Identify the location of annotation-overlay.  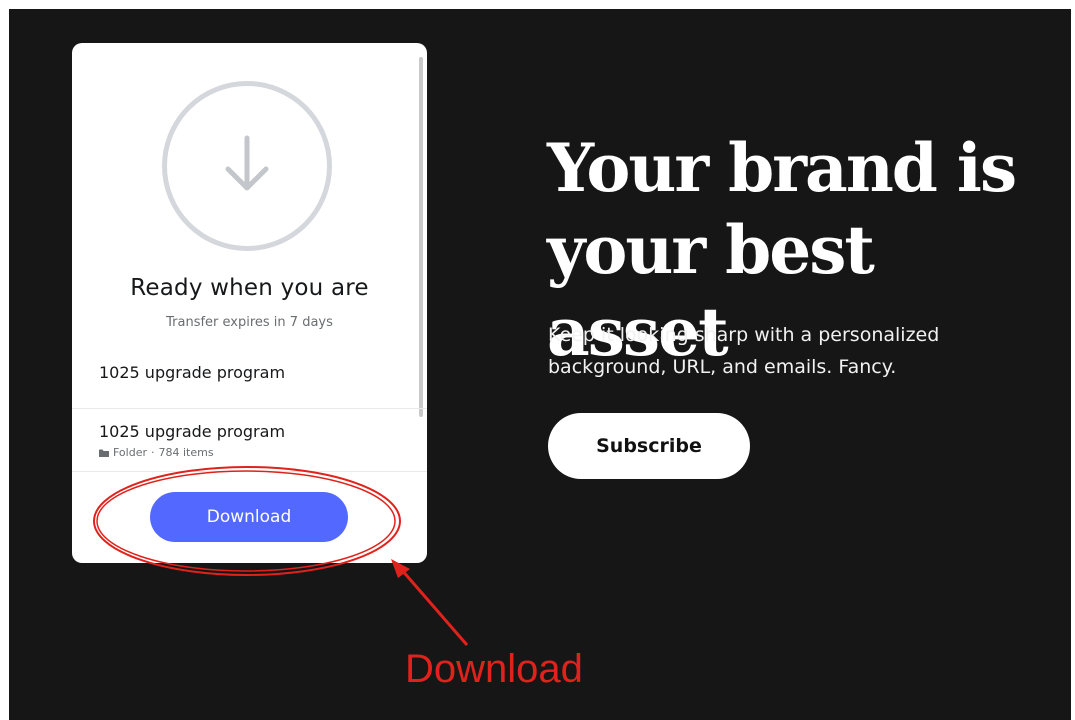
(281, 556).